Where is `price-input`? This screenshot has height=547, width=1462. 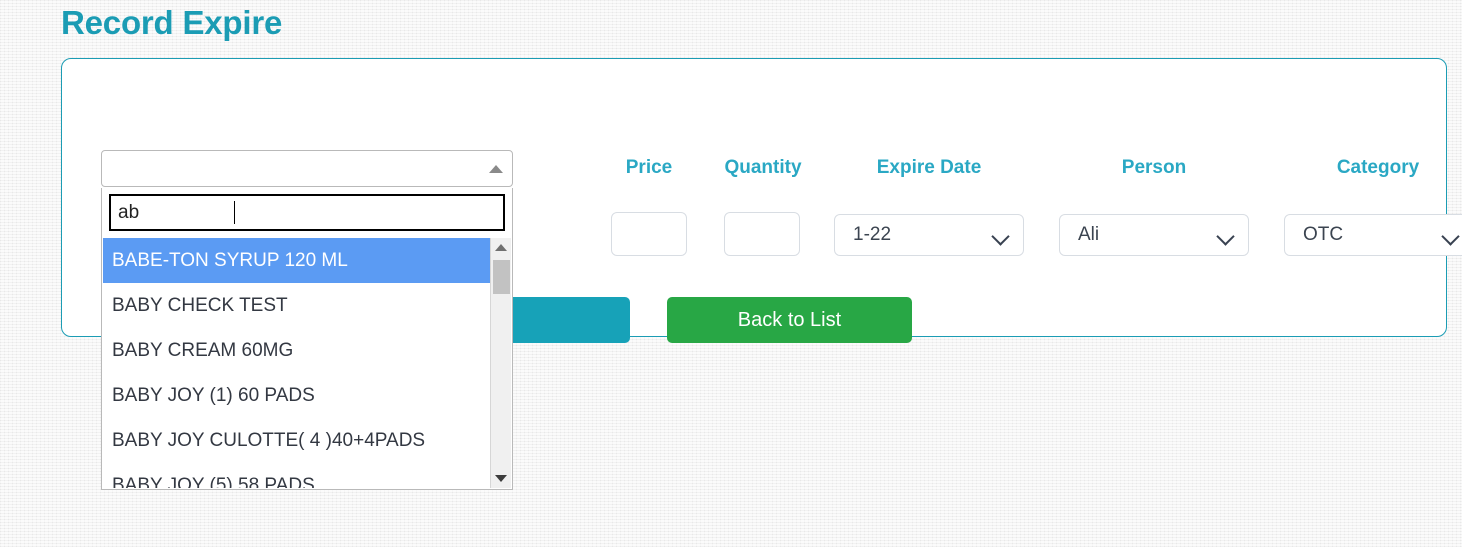 price-input is located at coordinates (649, 234).